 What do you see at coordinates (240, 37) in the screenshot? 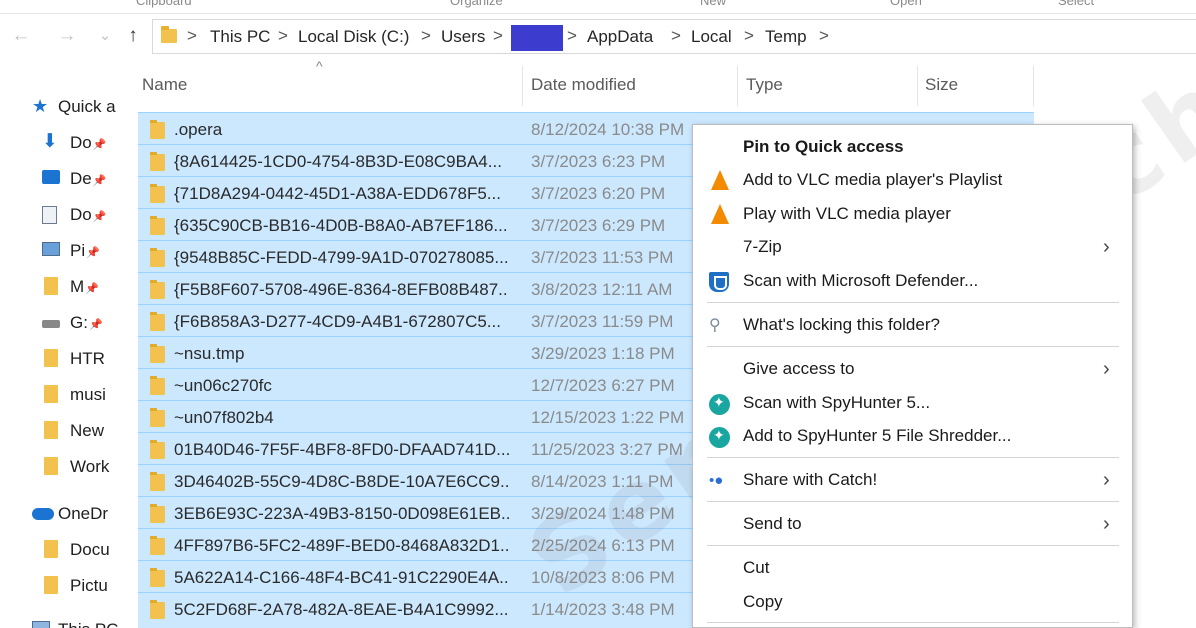
I see `breadcrumb-this-pc: This PC` at bounding box center [240, 37].